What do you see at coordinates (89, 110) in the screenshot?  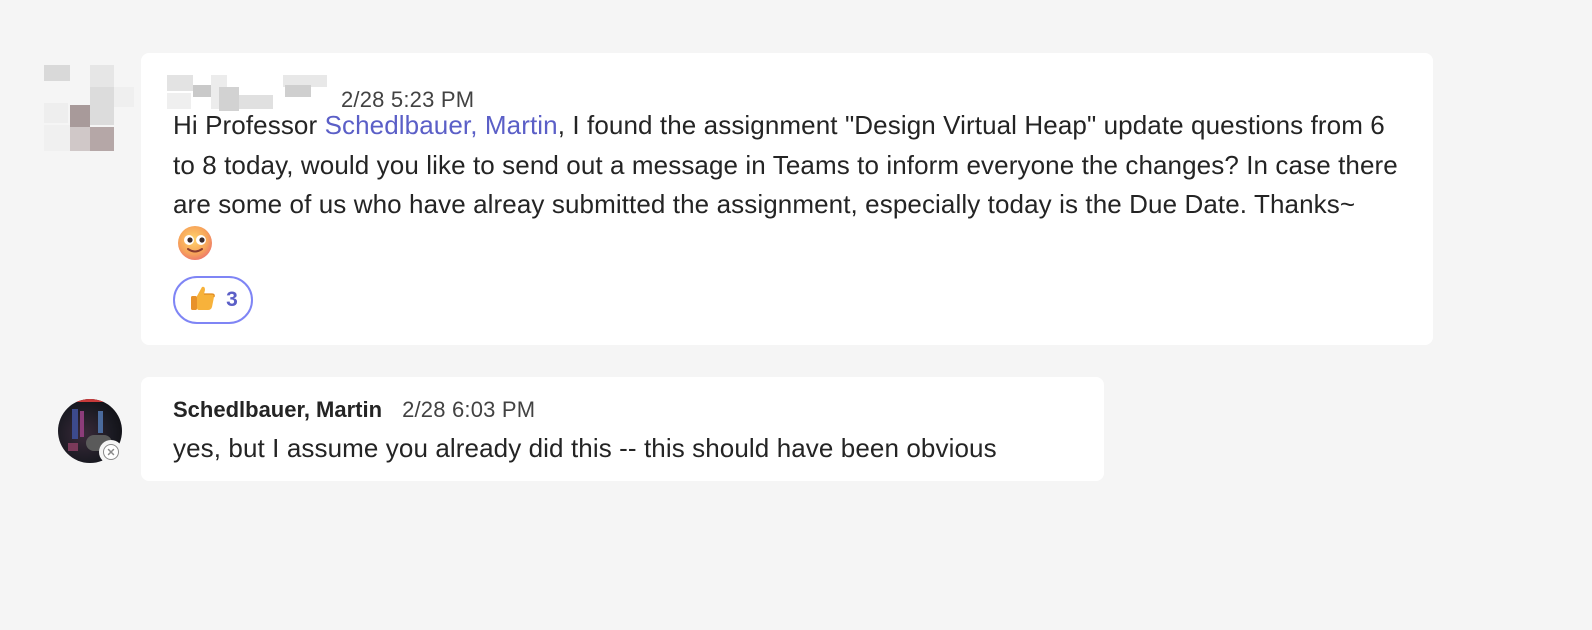 I see `avatar` at bounding box center [89, 110].